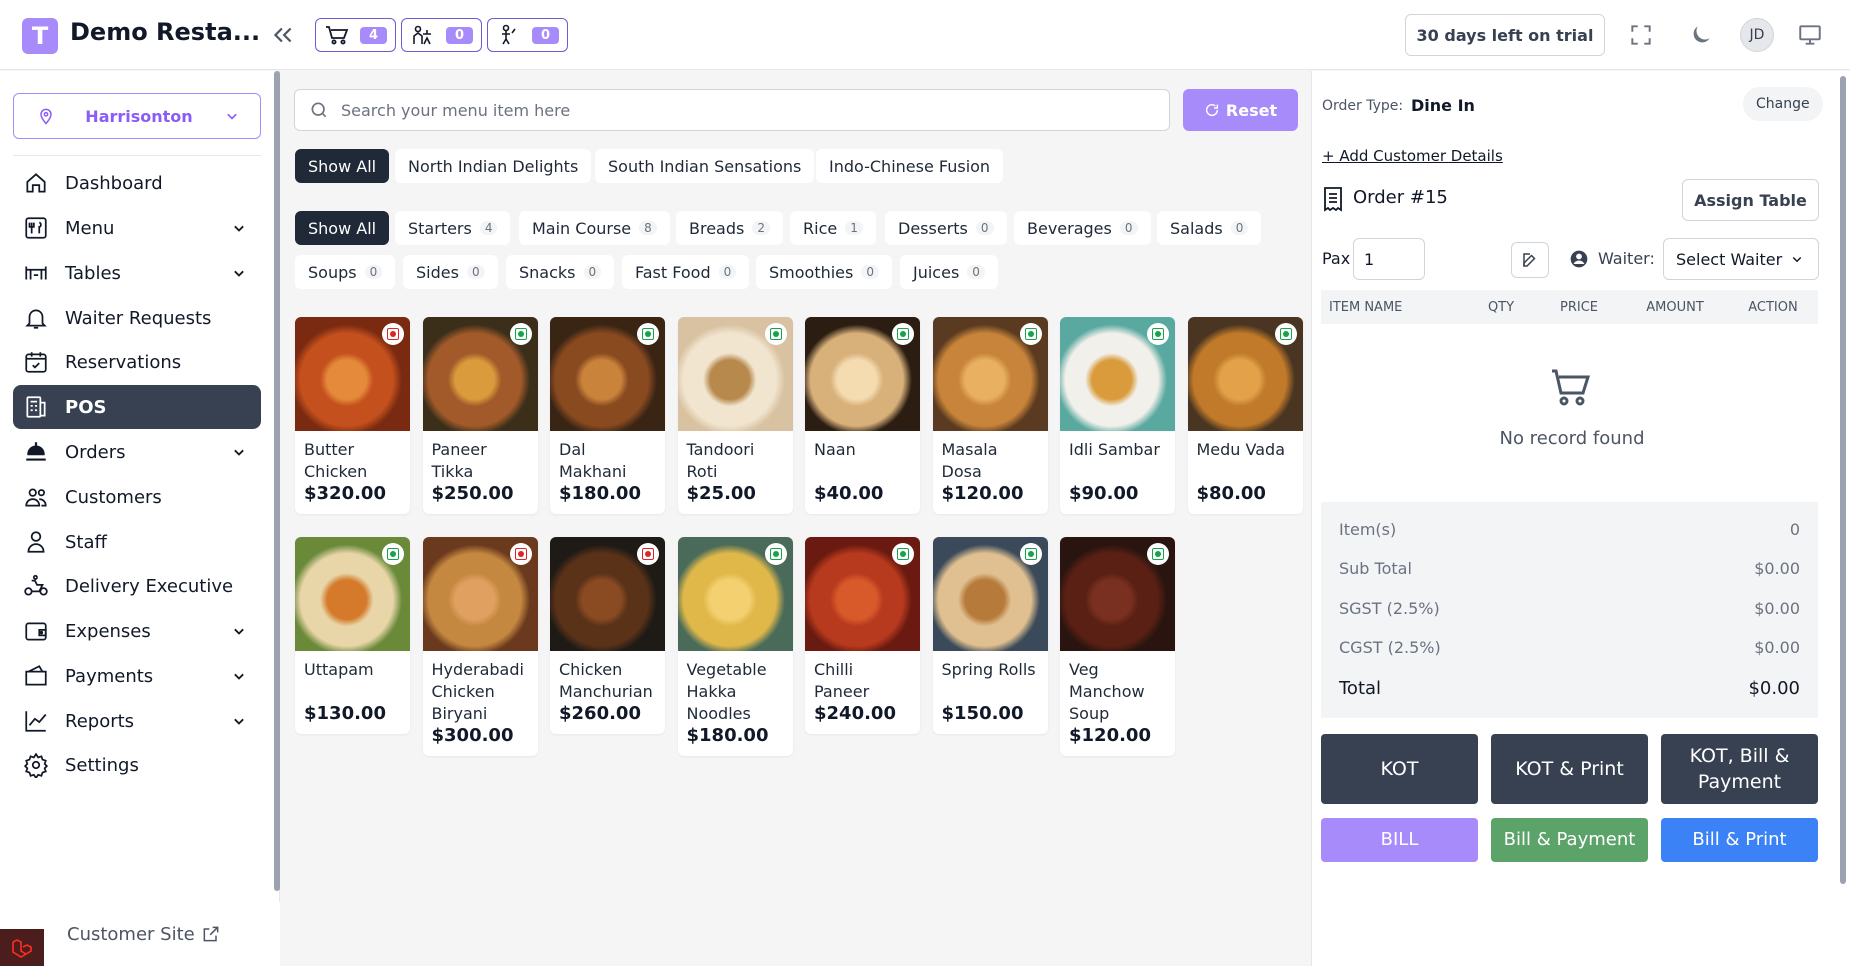 The height and width of the screenshot is (966, 1850). Describe the element at coordinates (137, 228) in the screenshot. I see `sidebar-item-menu: Menu` at that location.